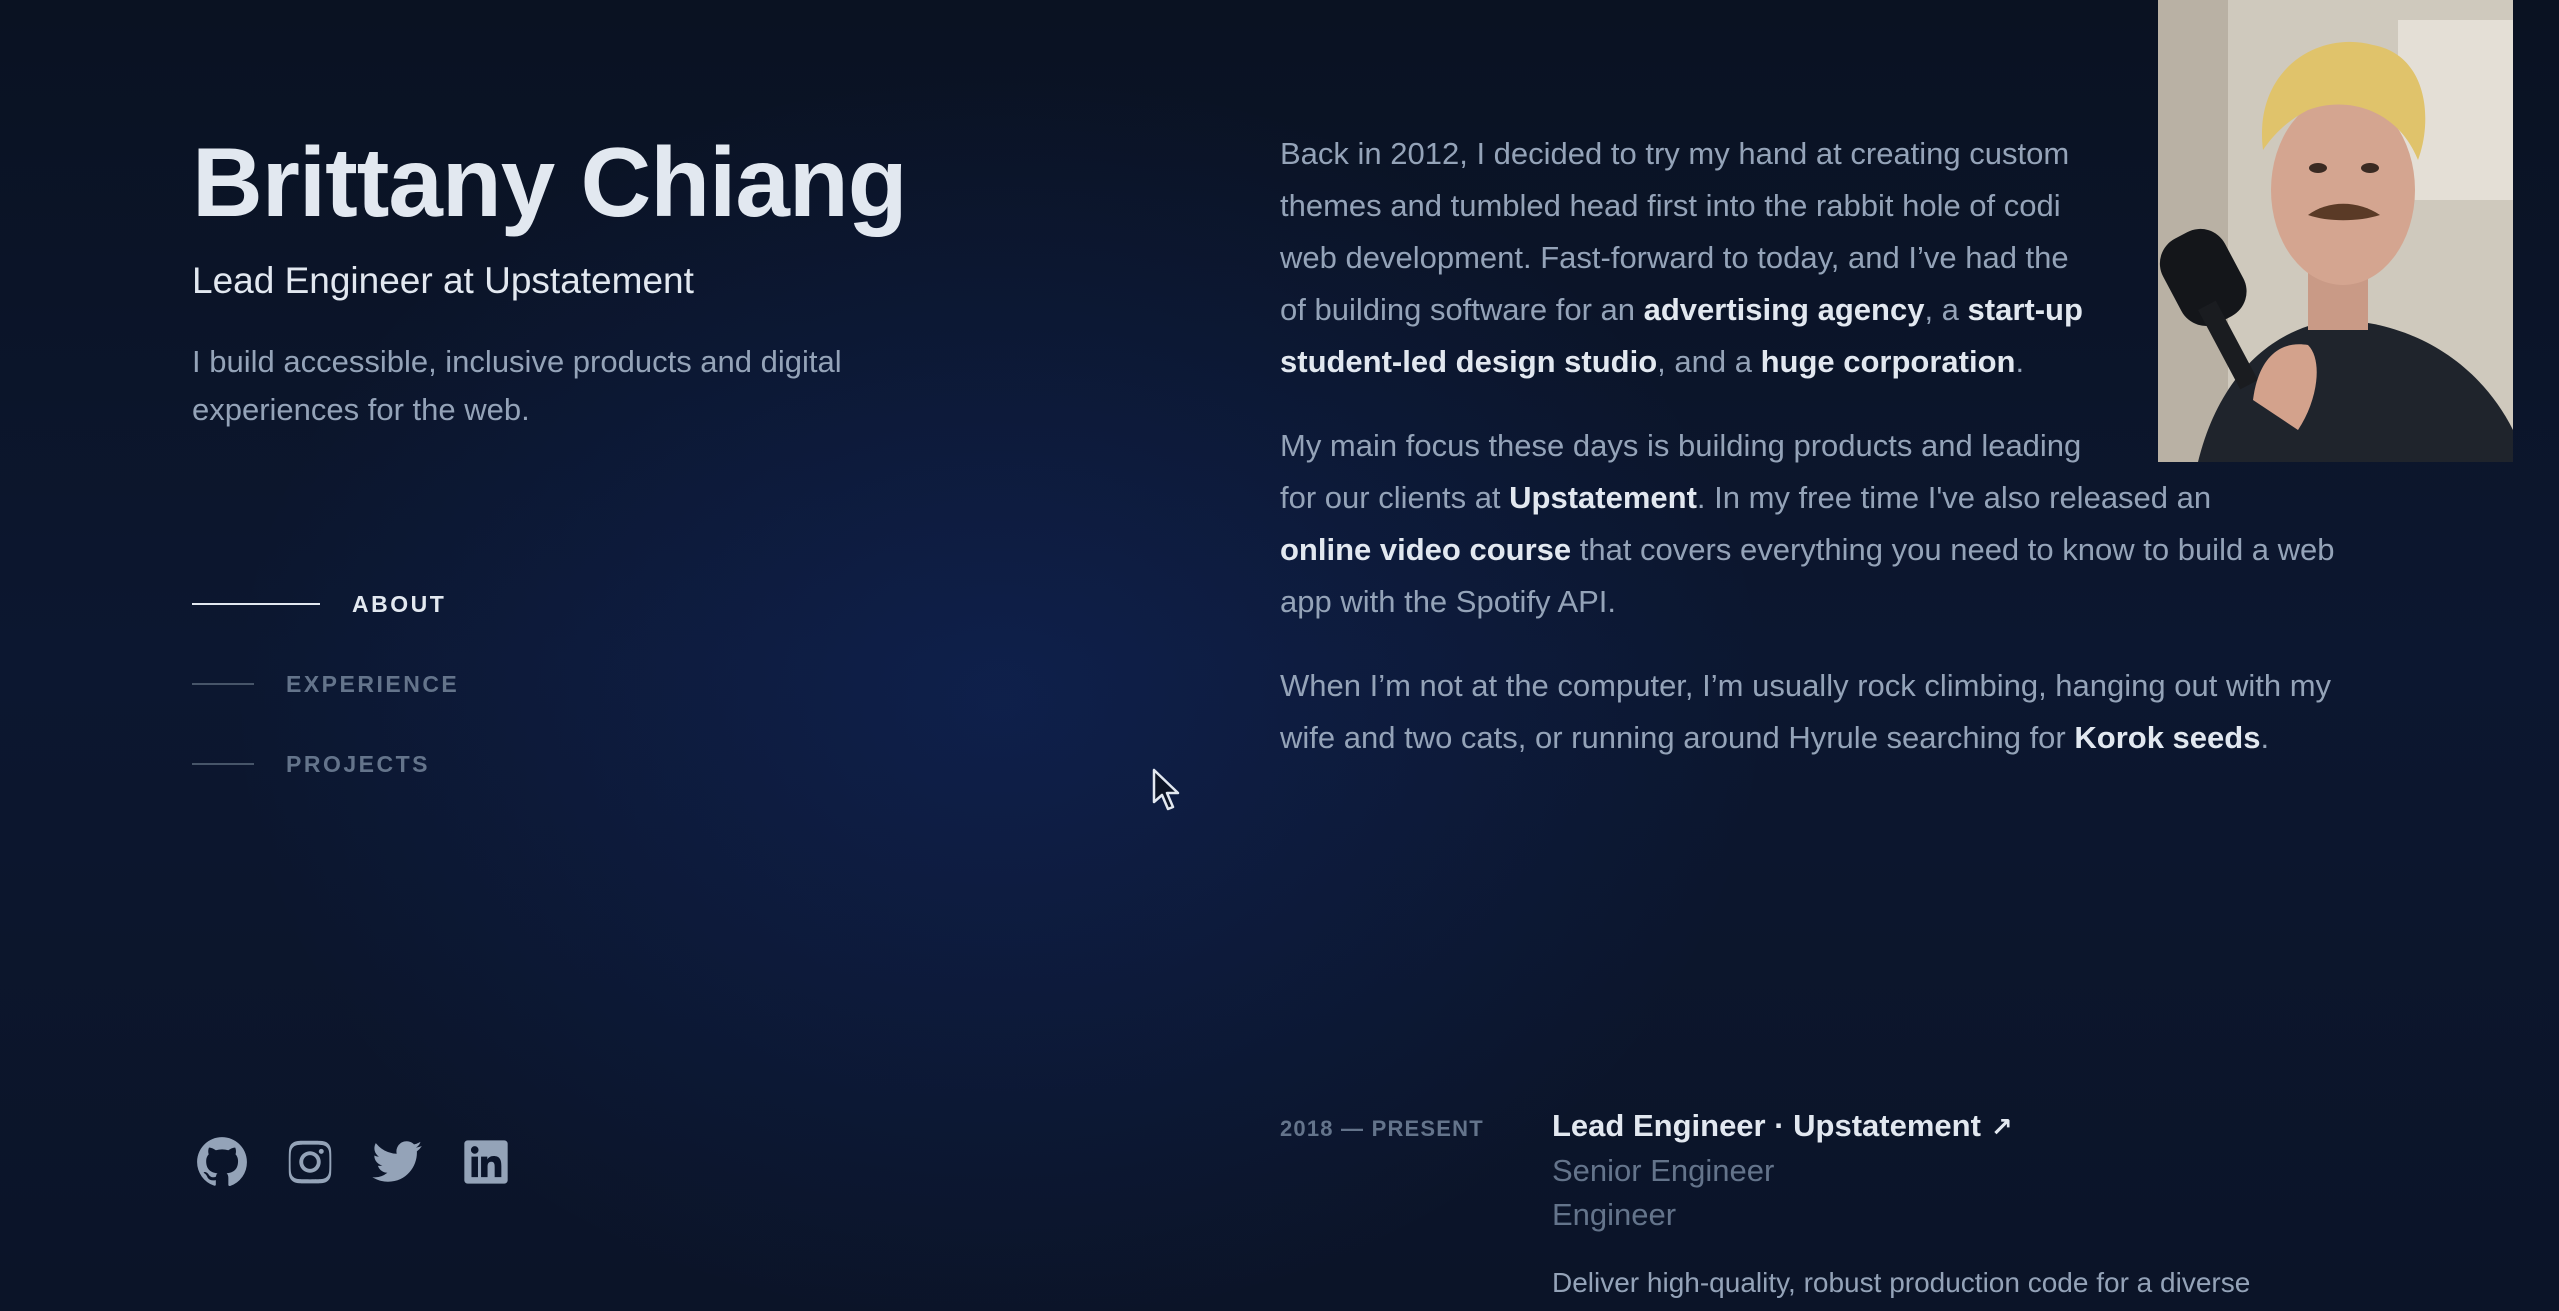 This screenshot has width=2559, height=1311. What do you see at coordinates (1888, 361) in the screenshot?
I see `huge-corporation-link: huge corporation` at bounding box center [1888, 361].